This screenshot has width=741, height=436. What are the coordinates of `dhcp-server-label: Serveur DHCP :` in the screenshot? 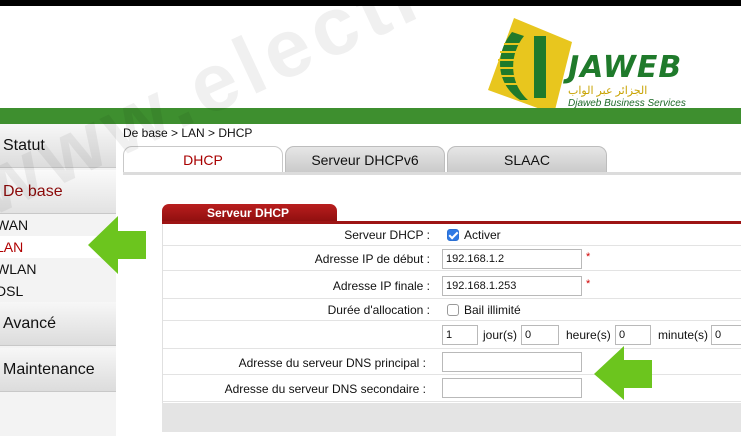 It's located at (387, 235).